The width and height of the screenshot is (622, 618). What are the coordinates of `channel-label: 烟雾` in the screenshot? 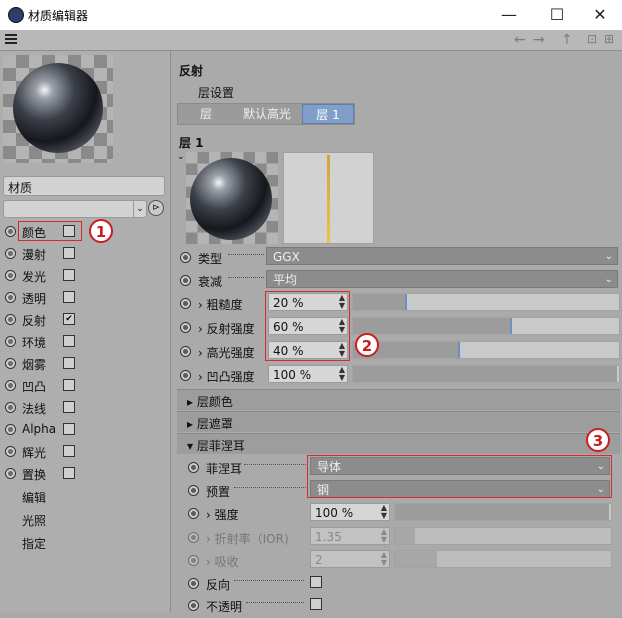 It's located at (34, 364).